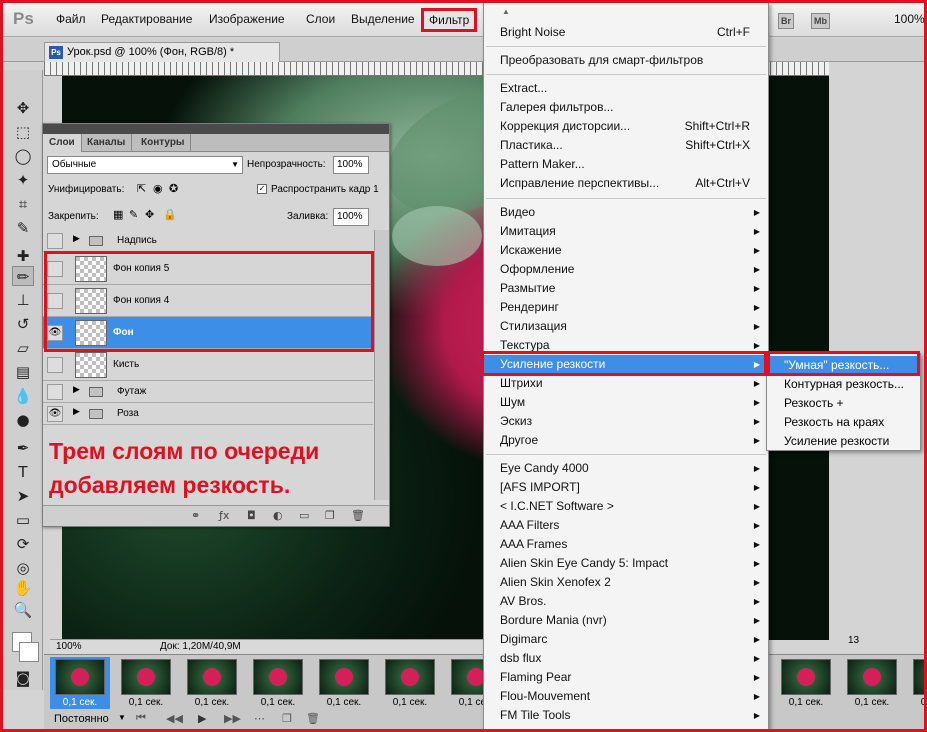 The width and height of the screenshot is (927, 732). Describe the element at coordinates (23, 544) in the screenshot. I see `3d-rotate-icon: ⟳` at that location.